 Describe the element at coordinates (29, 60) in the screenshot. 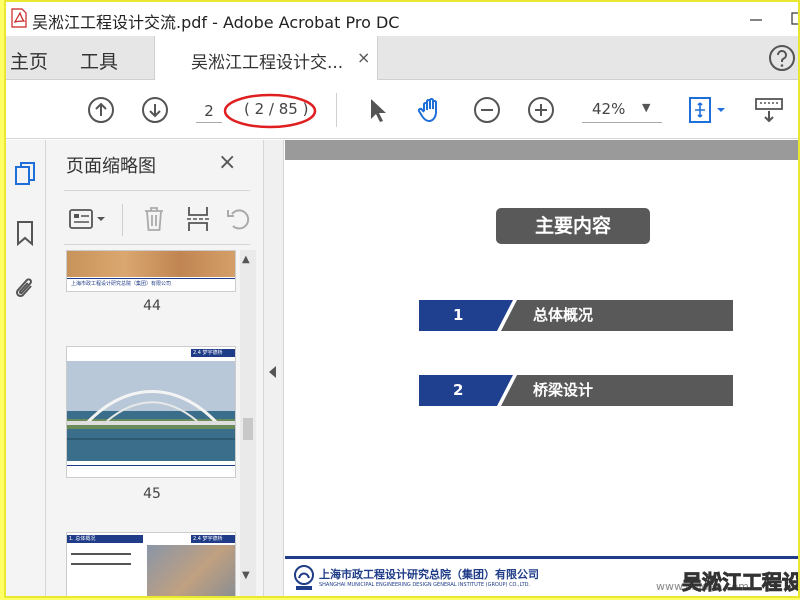

I see `tab-home: 主页` at that location.